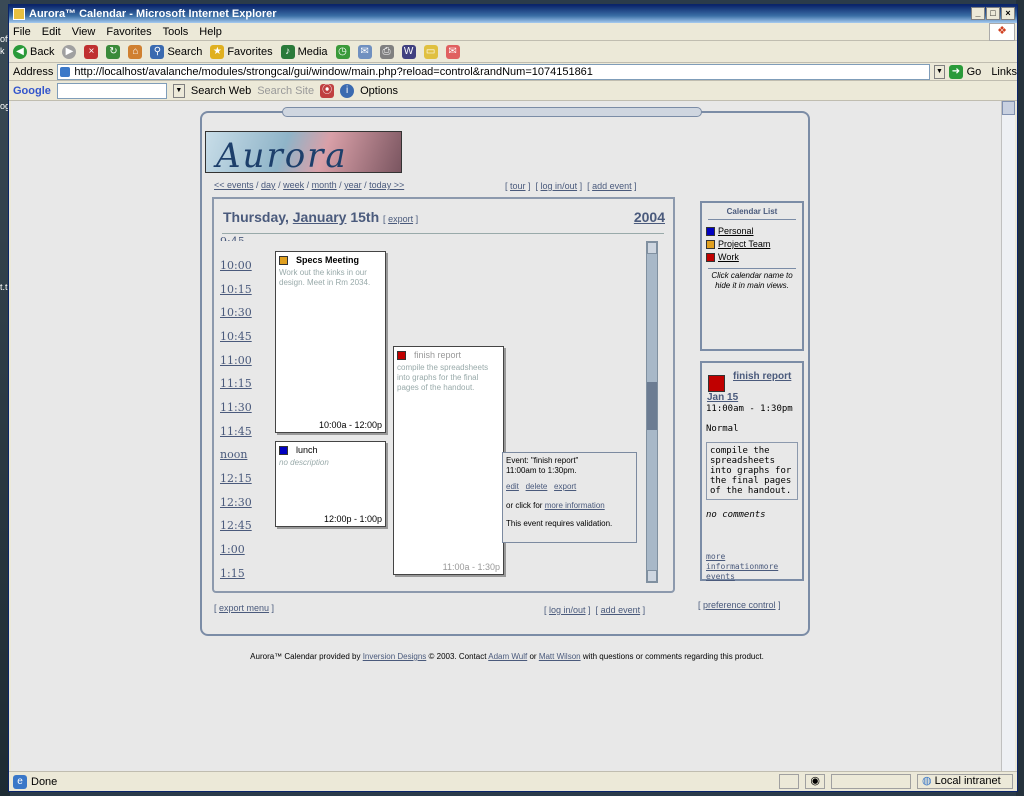 The width and height of the screenshot is (1024, 796). Describe the element at coordinates (84, 32) in the screenshot. I see `menu-view: View` at that location.